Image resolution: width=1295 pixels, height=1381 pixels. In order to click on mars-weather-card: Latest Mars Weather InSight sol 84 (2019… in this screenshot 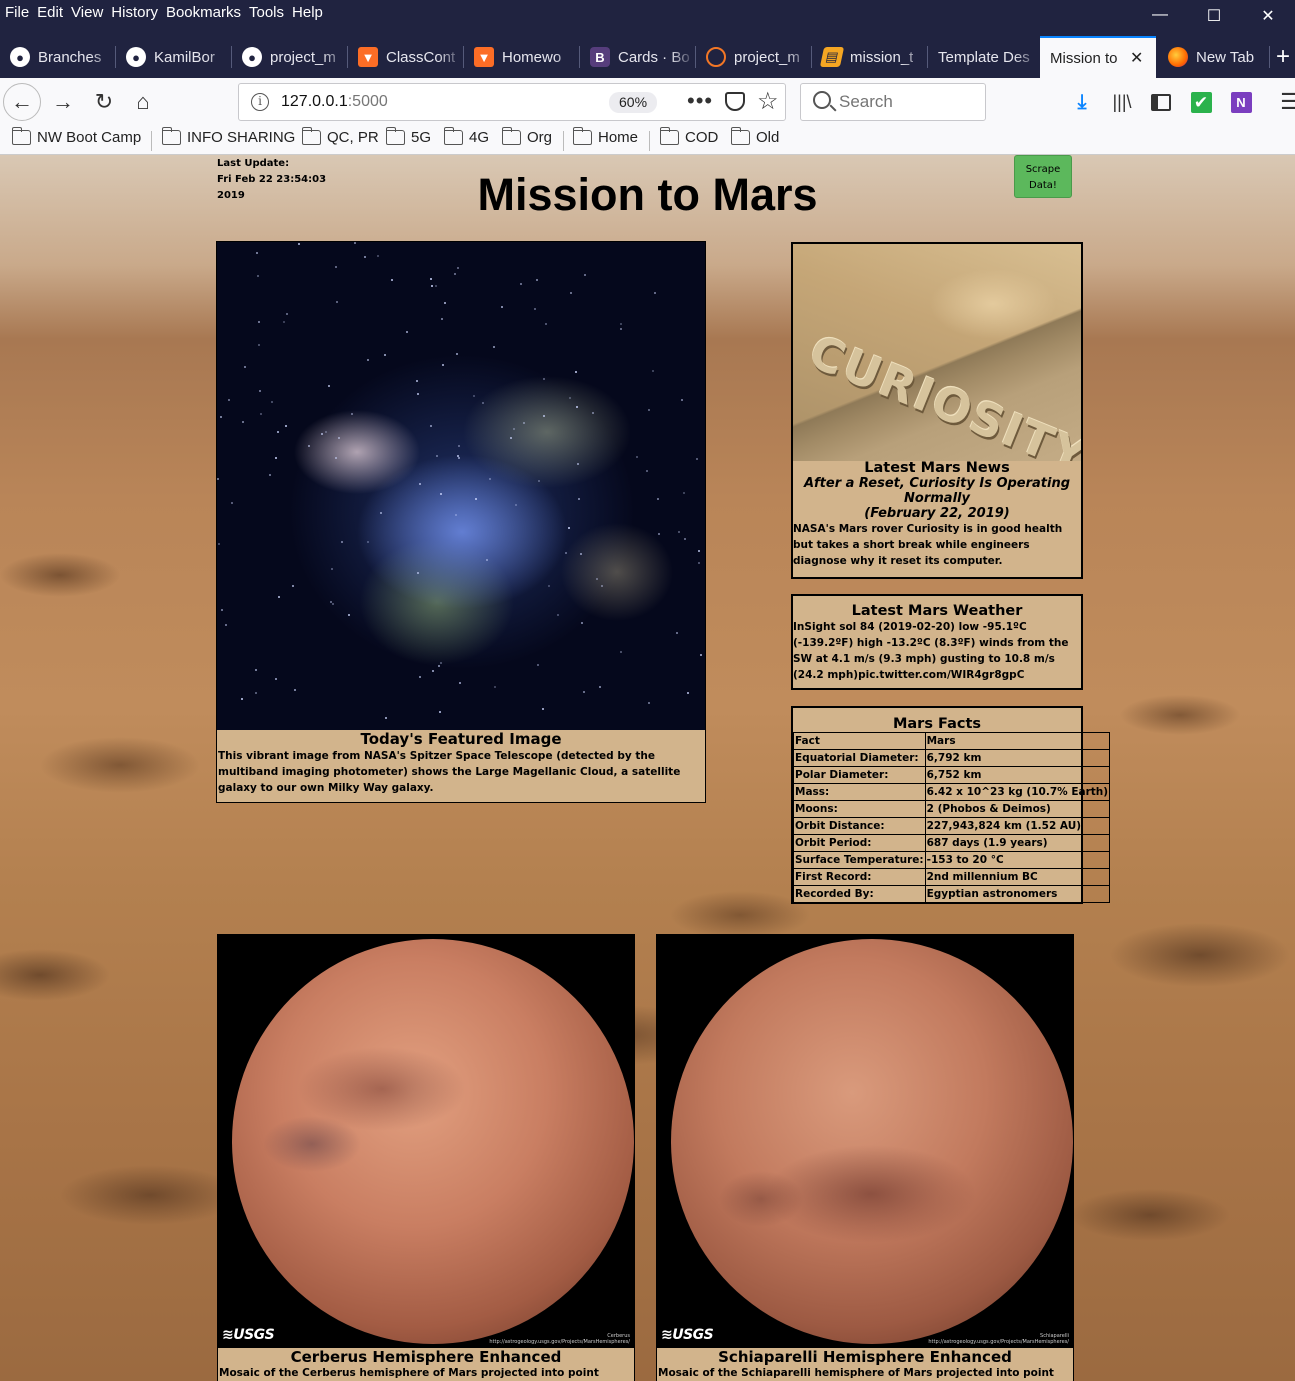, I will do `click(937, 642)`.